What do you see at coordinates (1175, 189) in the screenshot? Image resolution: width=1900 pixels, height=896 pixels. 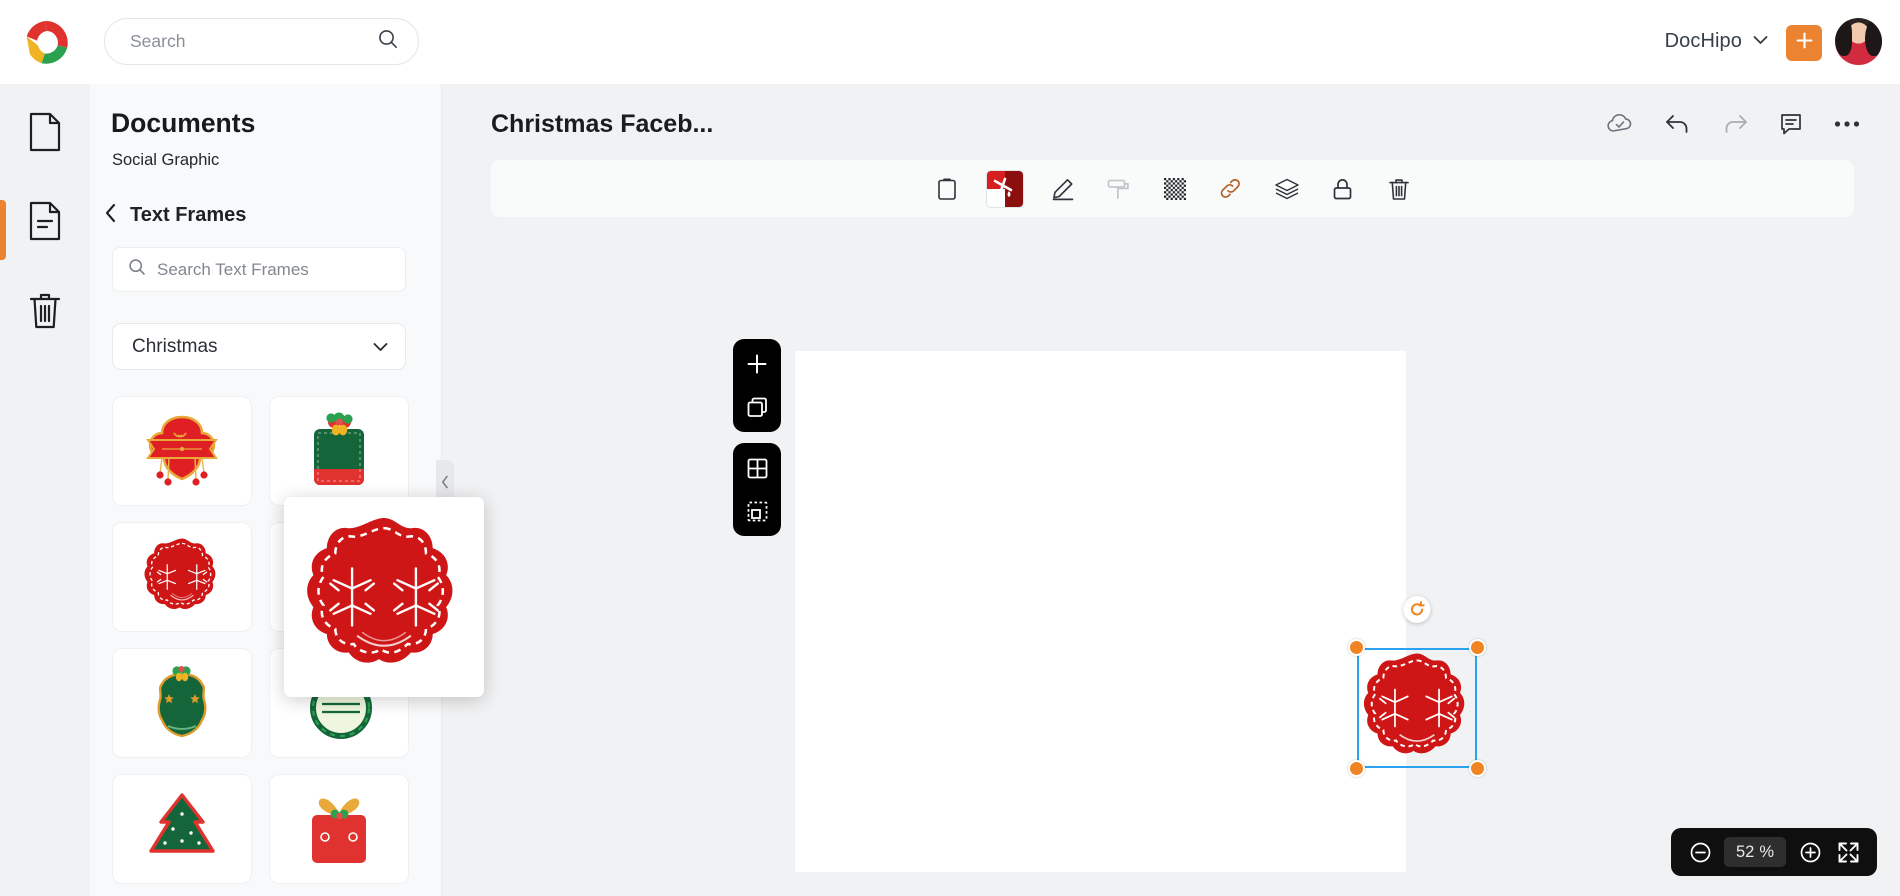 I see `transparency-icon` at bounding box center [1175, 189].